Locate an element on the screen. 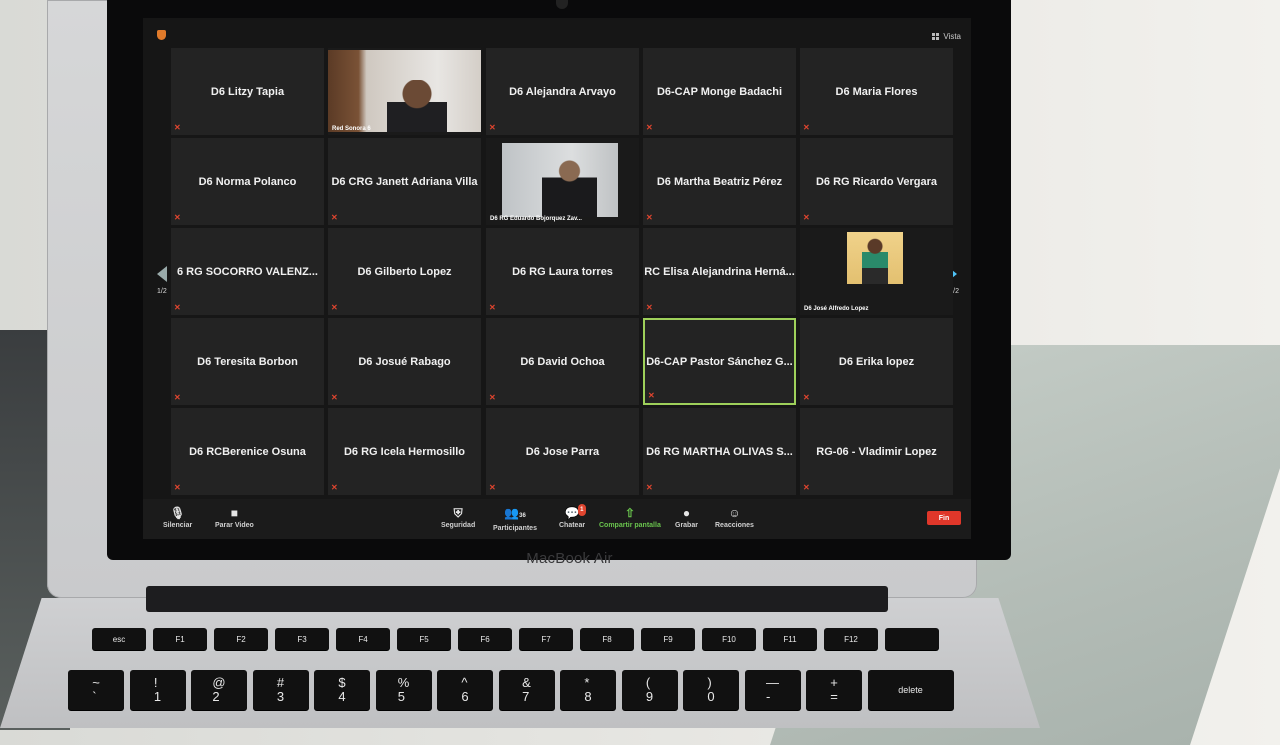 This screenshot has height=745, width=1280. share-screen-icon: ⇧ is located at coordinates (629, 513).